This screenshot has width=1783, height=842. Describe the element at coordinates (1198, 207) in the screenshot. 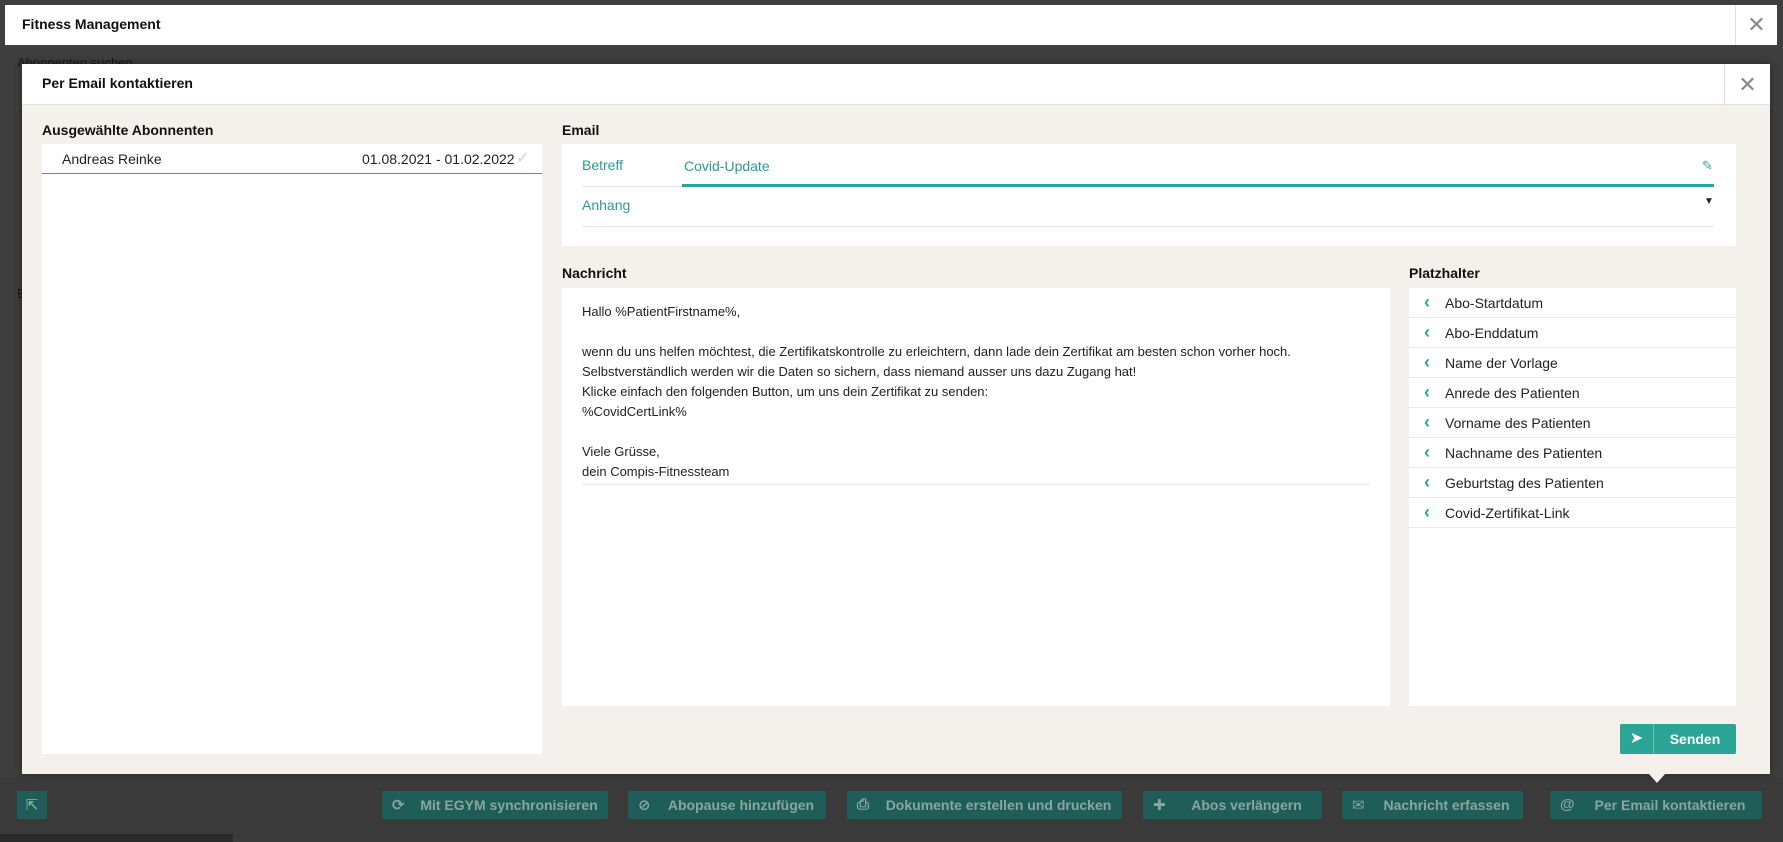

I see `attachment-select` at that location.